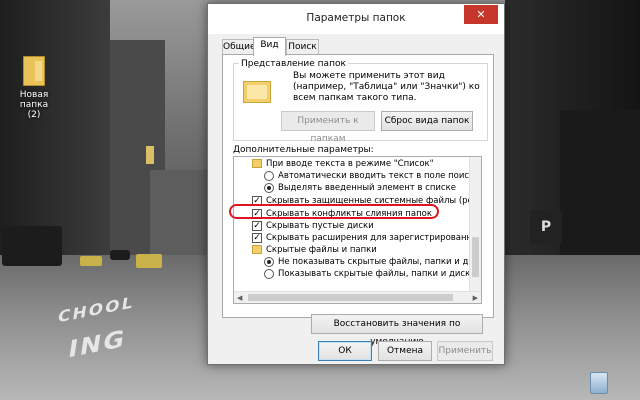 The height and width of the screenshot is (400, 640). What do you see at coordinates (269, 274) in the screenshot?
I see `radio-show-hidden` at bounding box center [269, 274].